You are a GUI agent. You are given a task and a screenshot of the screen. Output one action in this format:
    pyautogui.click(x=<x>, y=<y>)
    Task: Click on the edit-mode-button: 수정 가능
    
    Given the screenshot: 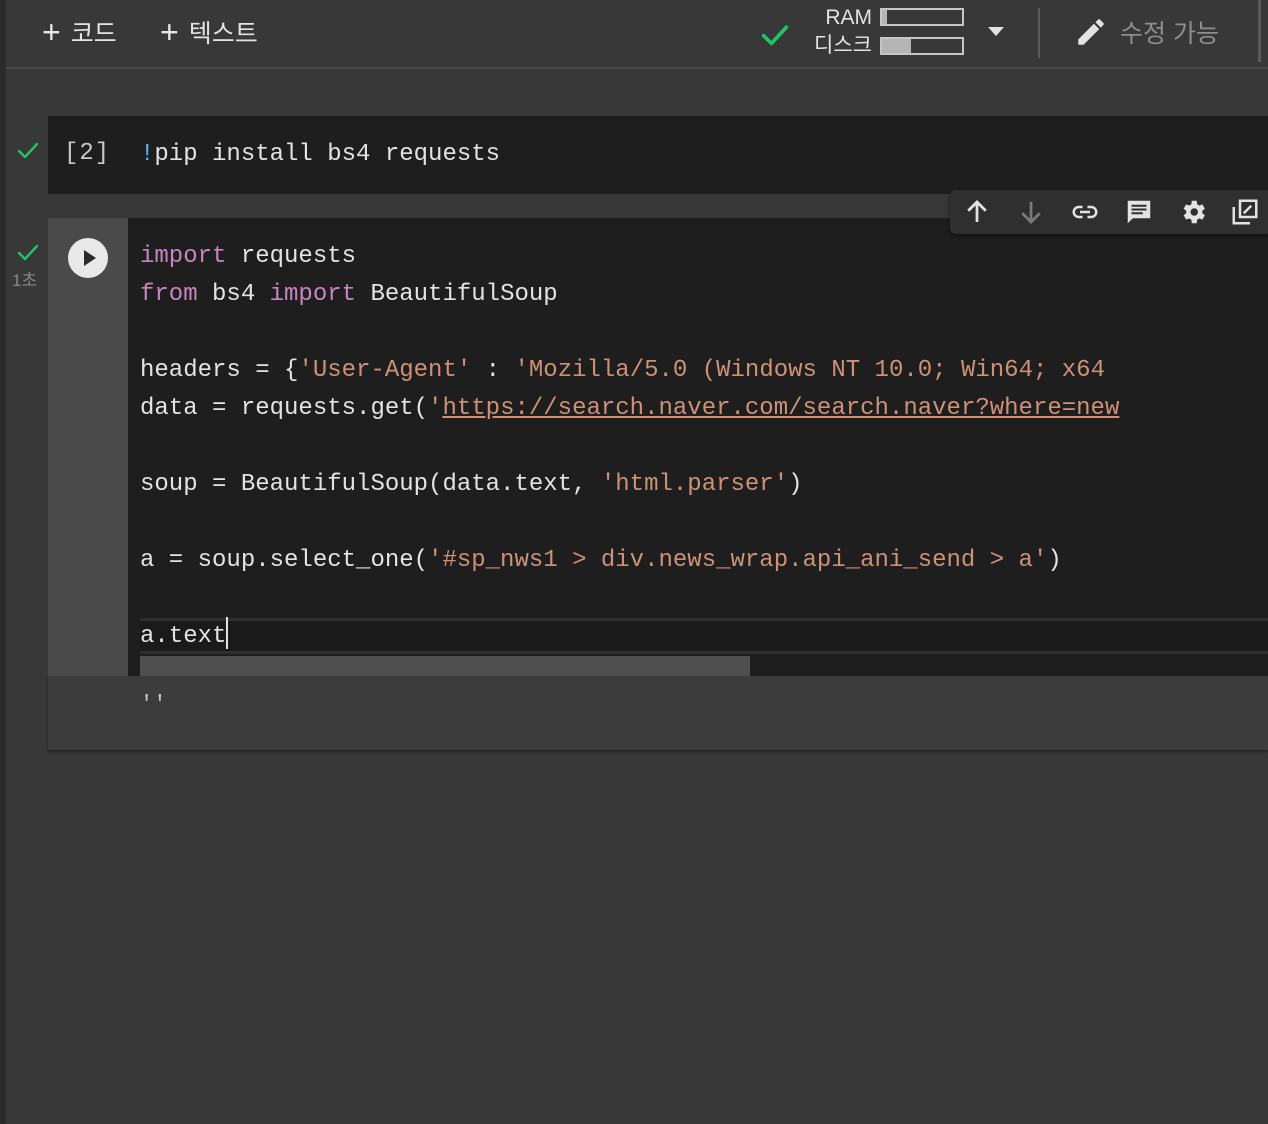 What is the action you would take?
    pyautogui.click(x=1146, y=32)
    